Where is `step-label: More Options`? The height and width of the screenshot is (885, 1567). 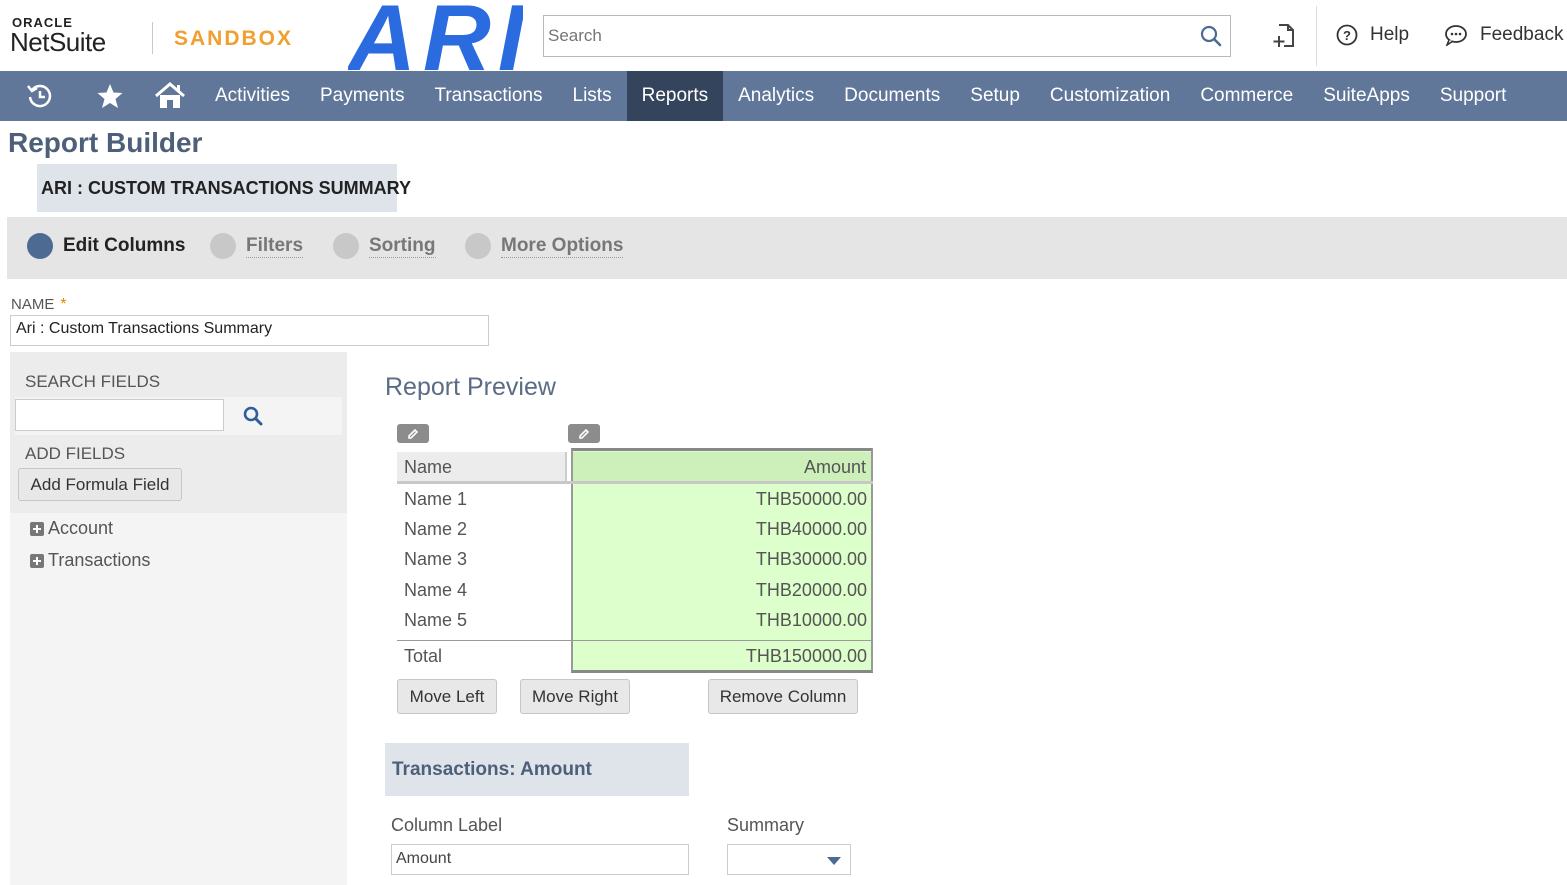
step-label: More Options is located at coordinates (562, 246).